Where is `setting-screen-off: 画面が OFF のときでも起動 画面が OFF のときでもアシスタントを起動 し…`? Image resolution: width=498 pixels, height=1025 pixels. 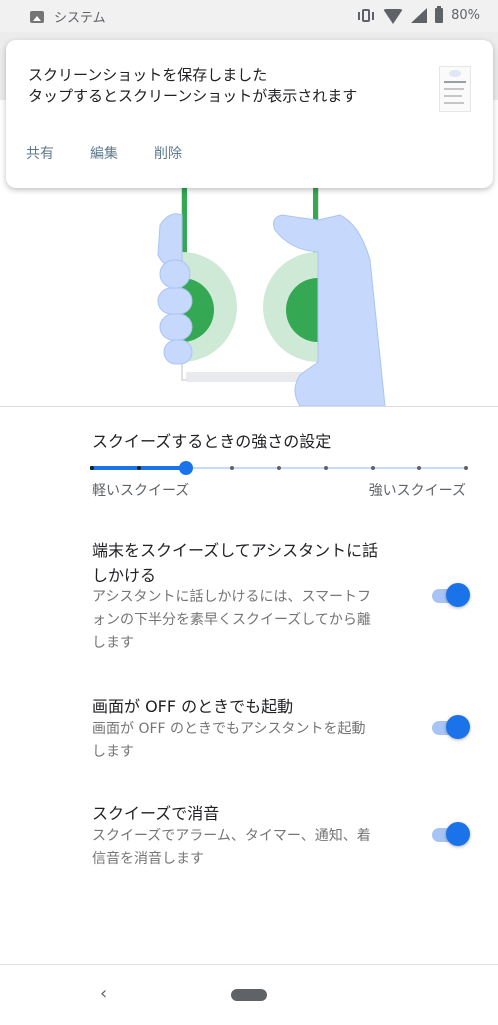
setting-screen-off: 画面が OFF のときでも起動 画面が OFF のときでもアシスタントを起動 し… is located at coordinates (249, 732).